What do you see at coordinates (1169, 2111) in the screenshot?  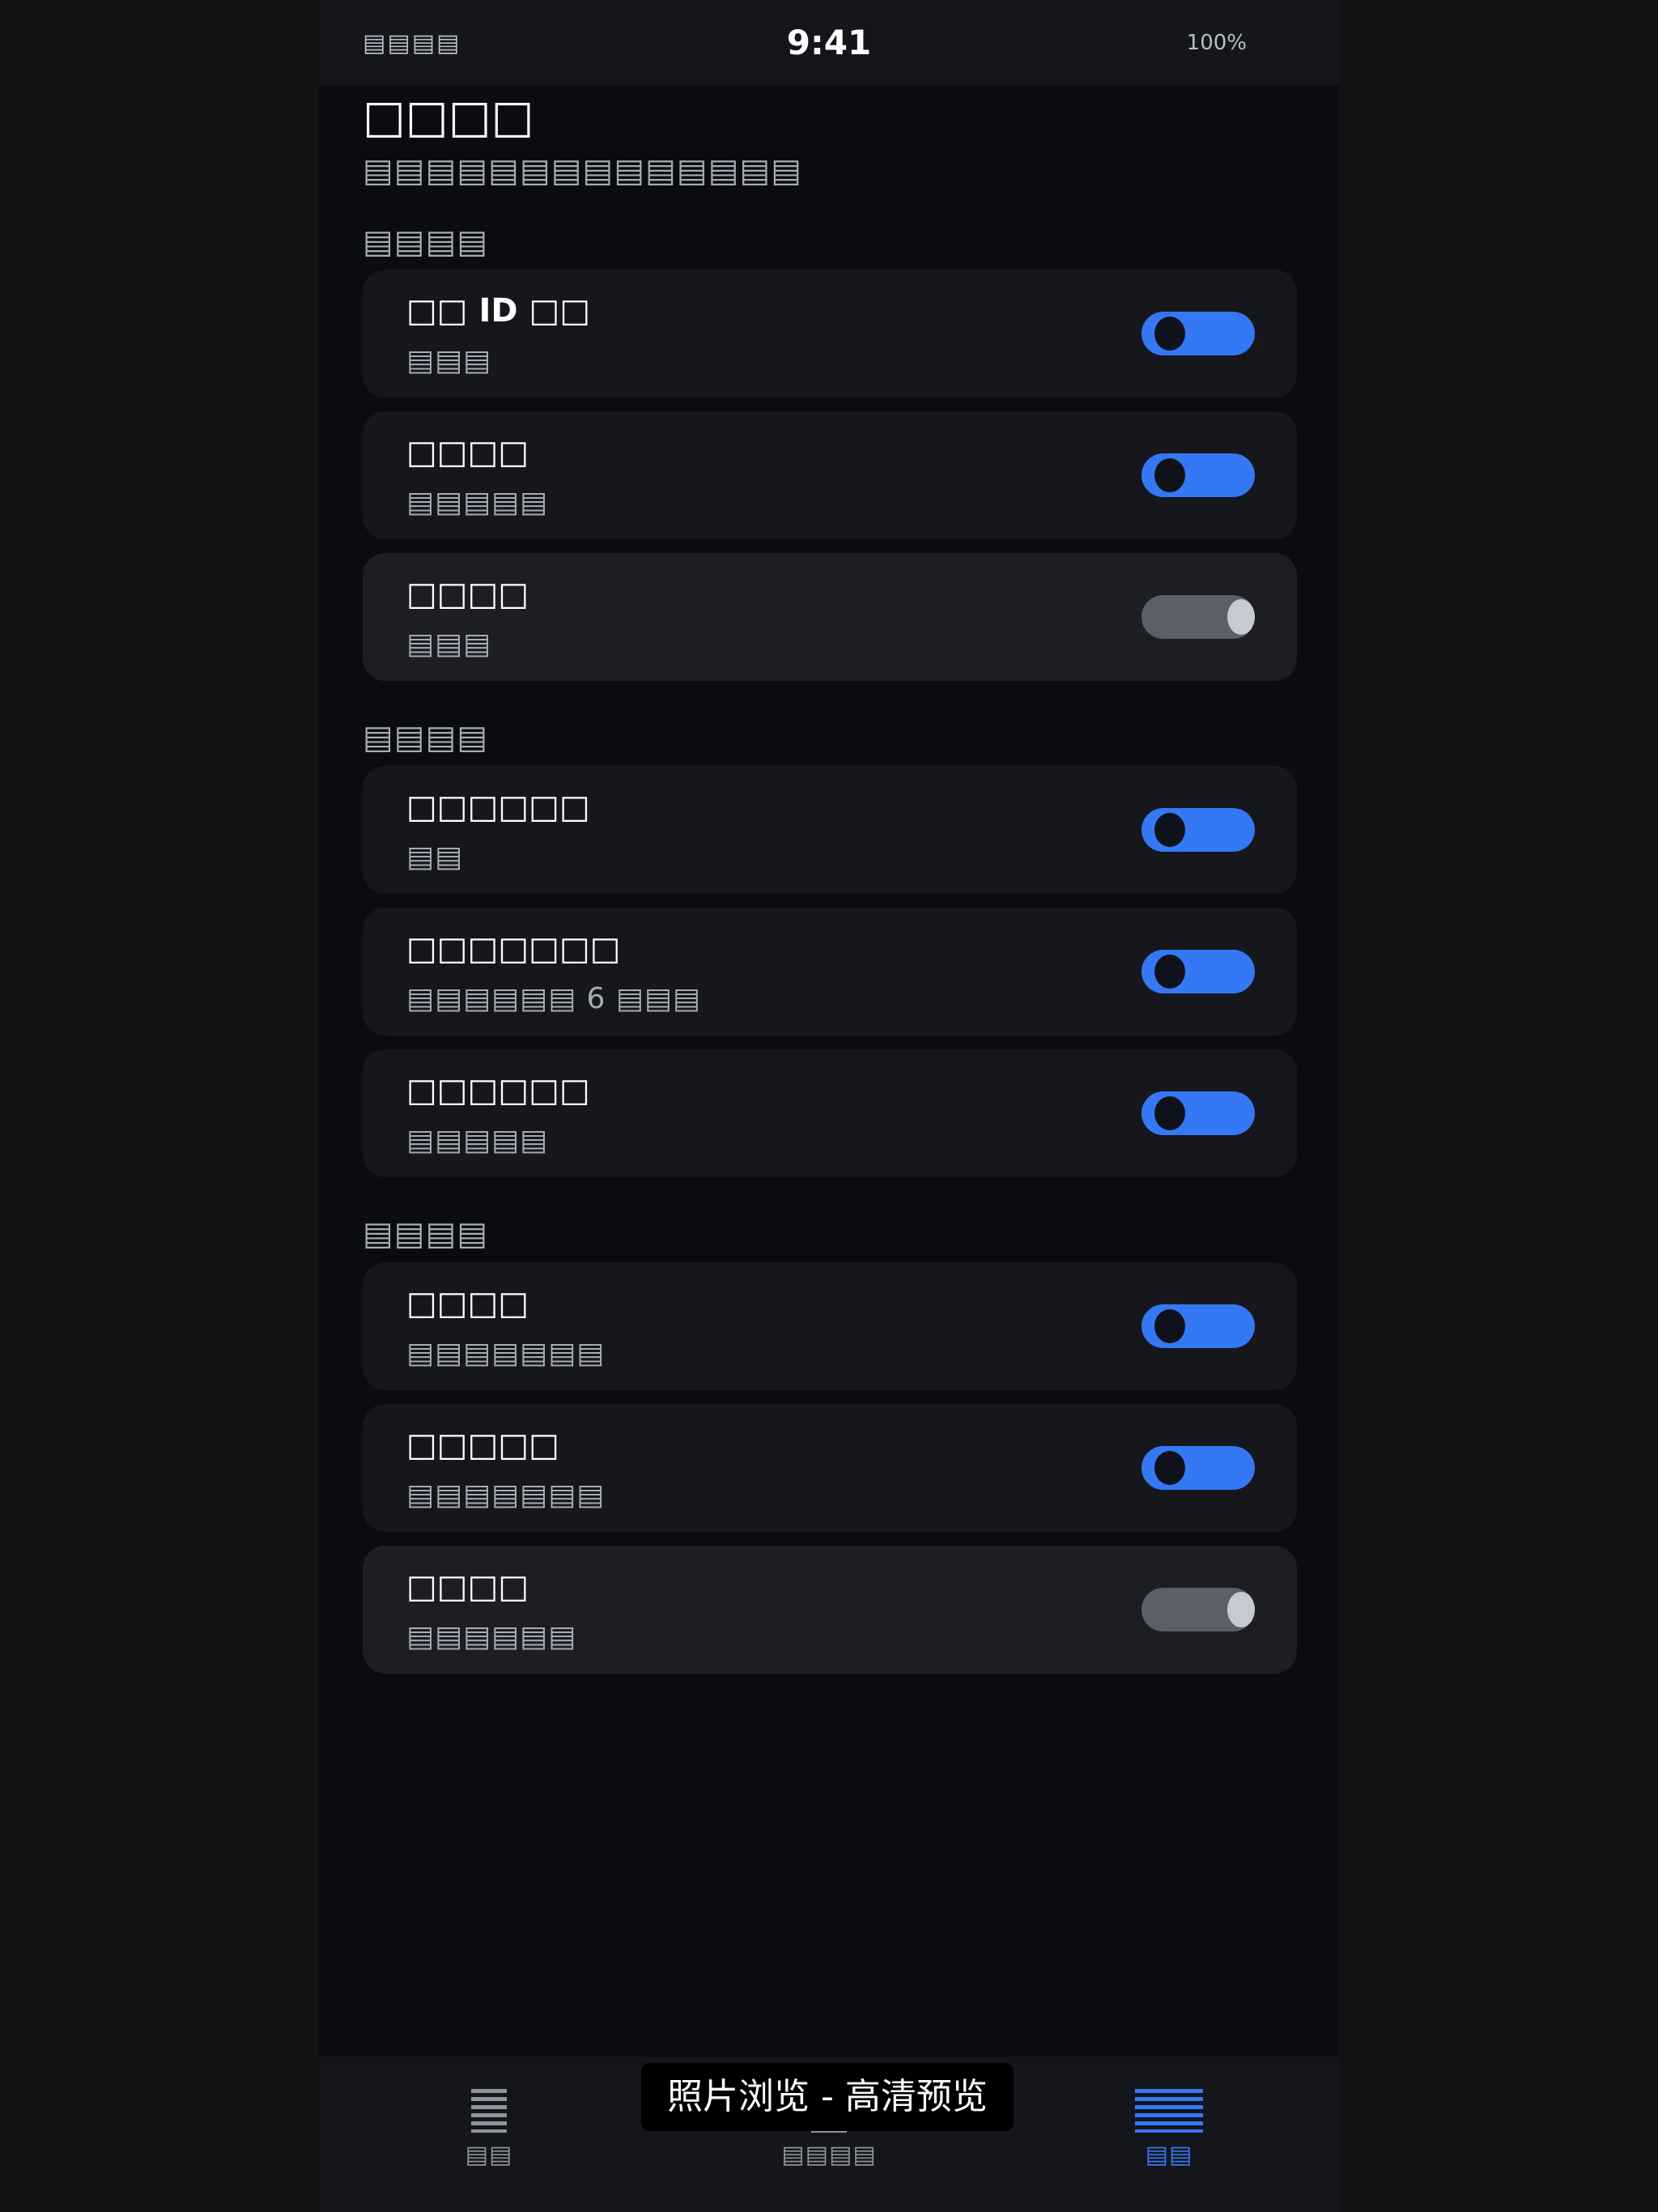 I see `settings-icon` at bounding box center [1169, 2111].